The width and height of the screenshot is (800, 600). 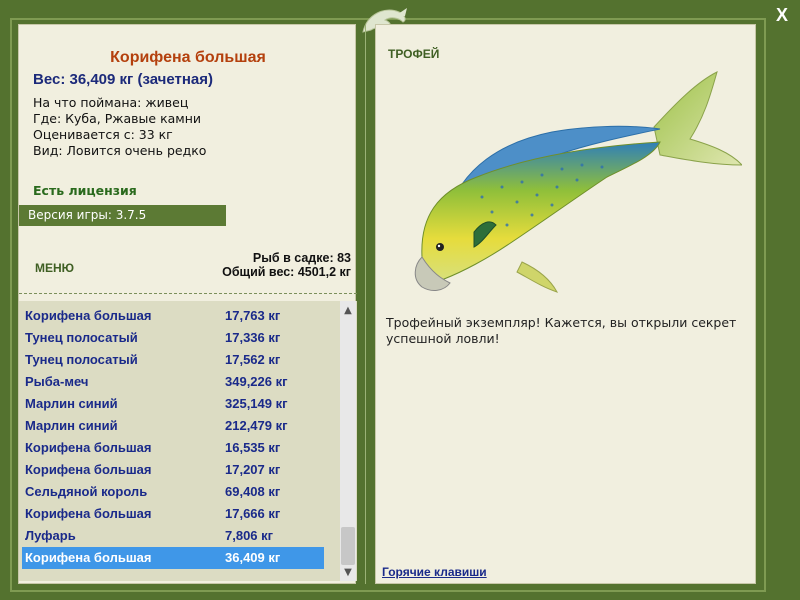 What do you see at coordinates (188, 293) in the screenshot?
I see `divider` at bounding box center [188, 293].